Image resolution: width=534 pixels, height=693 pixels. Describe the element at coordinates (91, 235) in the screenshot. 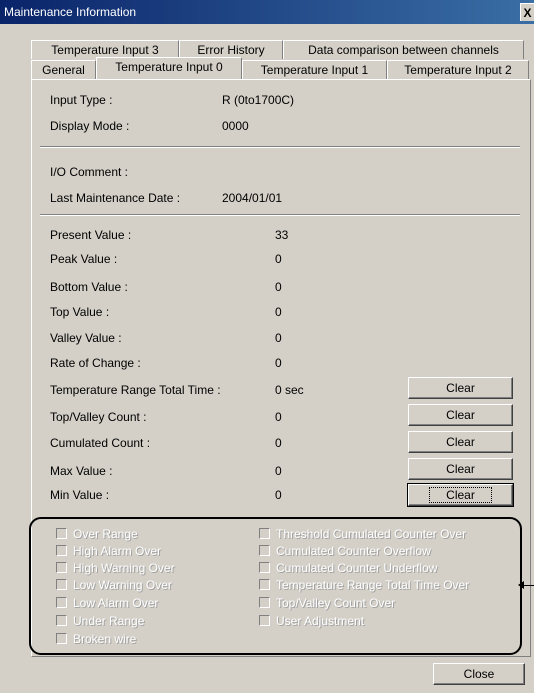

I see `present-value-label: Present Value :` at that location.